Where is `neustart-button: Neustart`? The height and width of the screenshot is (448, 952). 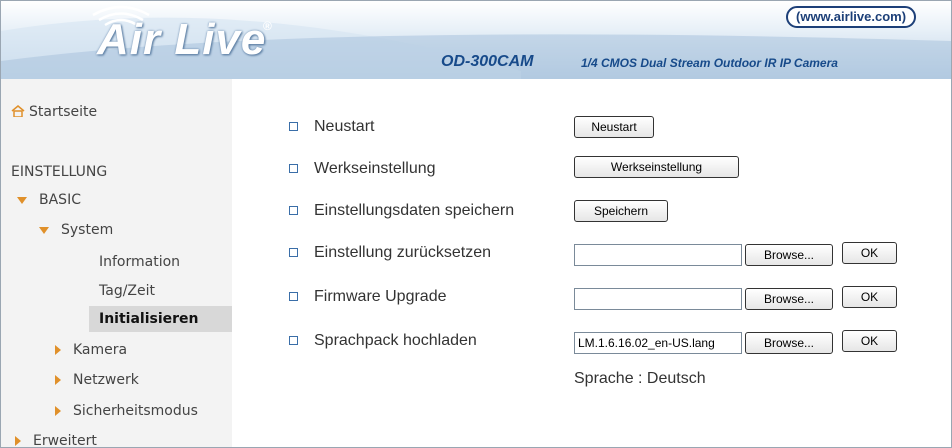 neustart-button: Neustart is located at coordinates (614, 127).